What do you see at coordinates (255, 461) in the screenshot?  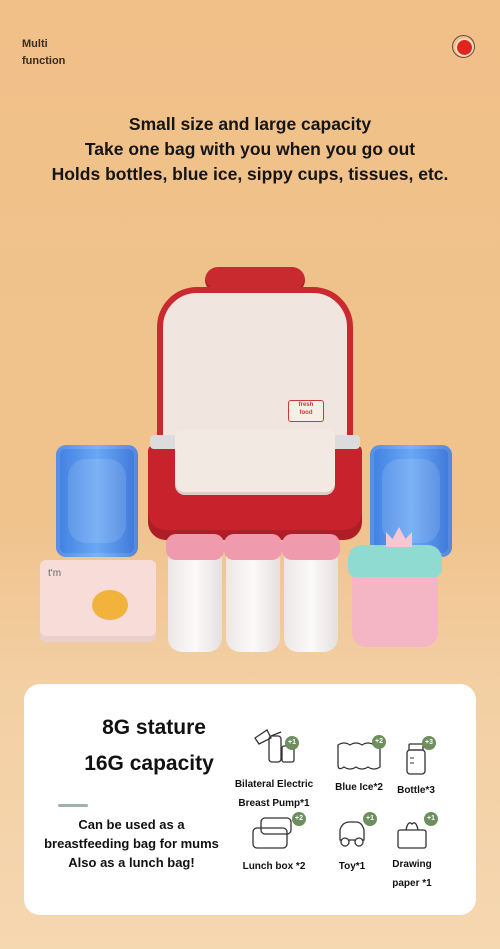 I see `bag-front-flap` at bounding box center [255, 461].